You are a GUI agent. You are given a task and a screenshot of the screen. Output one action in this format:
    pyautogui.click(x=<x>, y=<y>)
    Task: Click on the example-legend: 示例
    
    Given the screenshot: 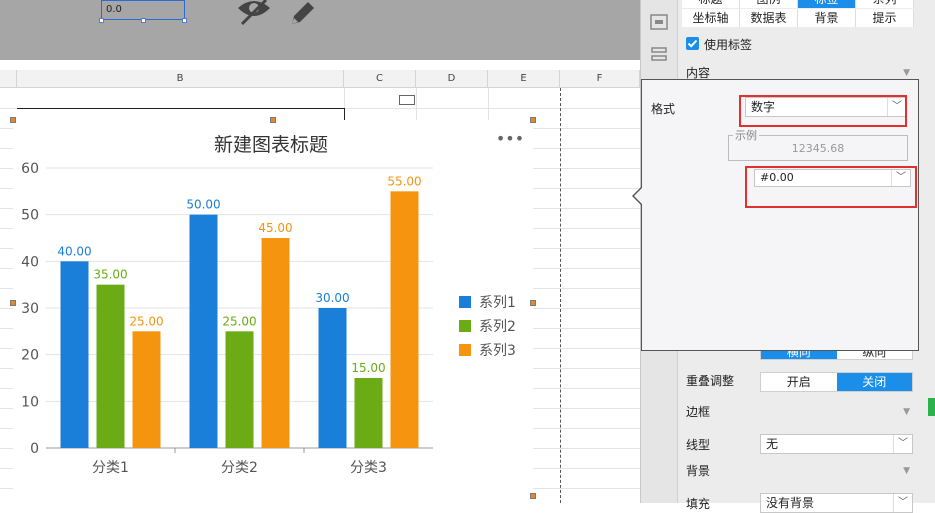 What is the action you would take?
    pyautogui.click(x=746, y=135)
    